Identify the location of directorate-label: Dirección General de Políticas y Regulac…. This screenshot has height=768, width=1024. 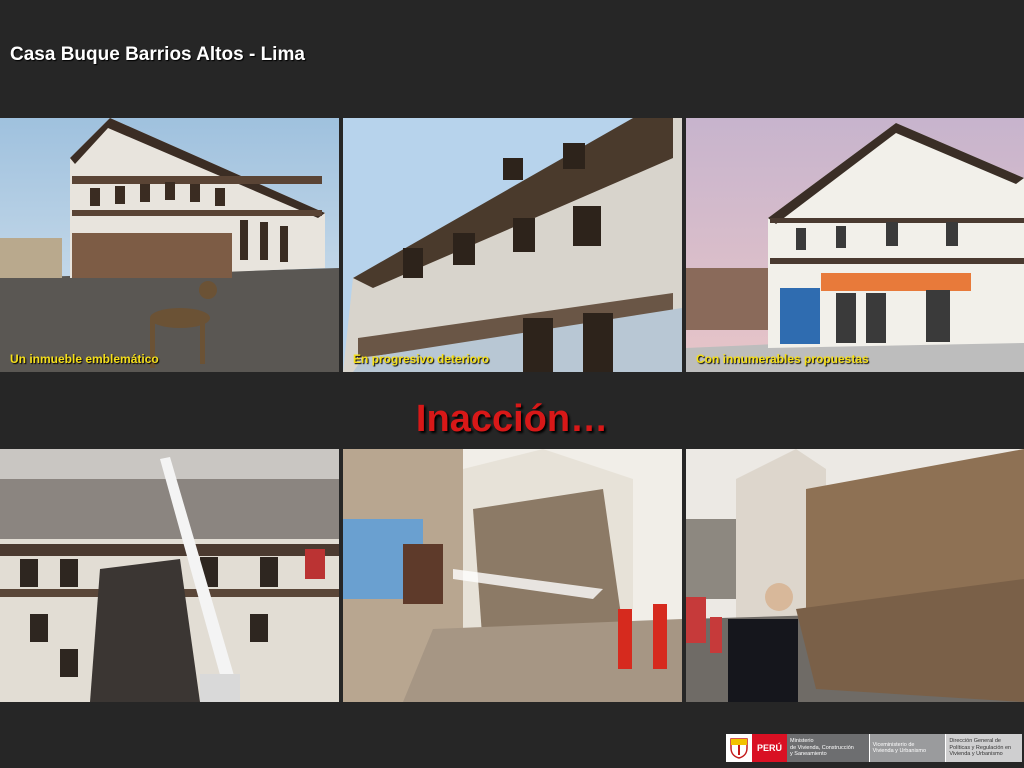
(984, 748).